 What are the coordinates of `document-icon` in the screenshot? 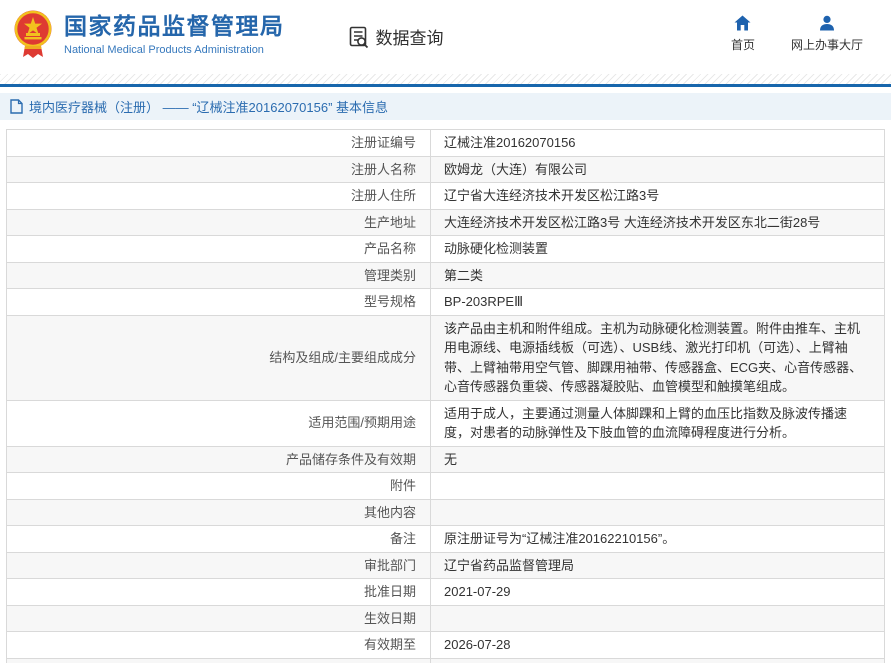 It's located at (16, 106).